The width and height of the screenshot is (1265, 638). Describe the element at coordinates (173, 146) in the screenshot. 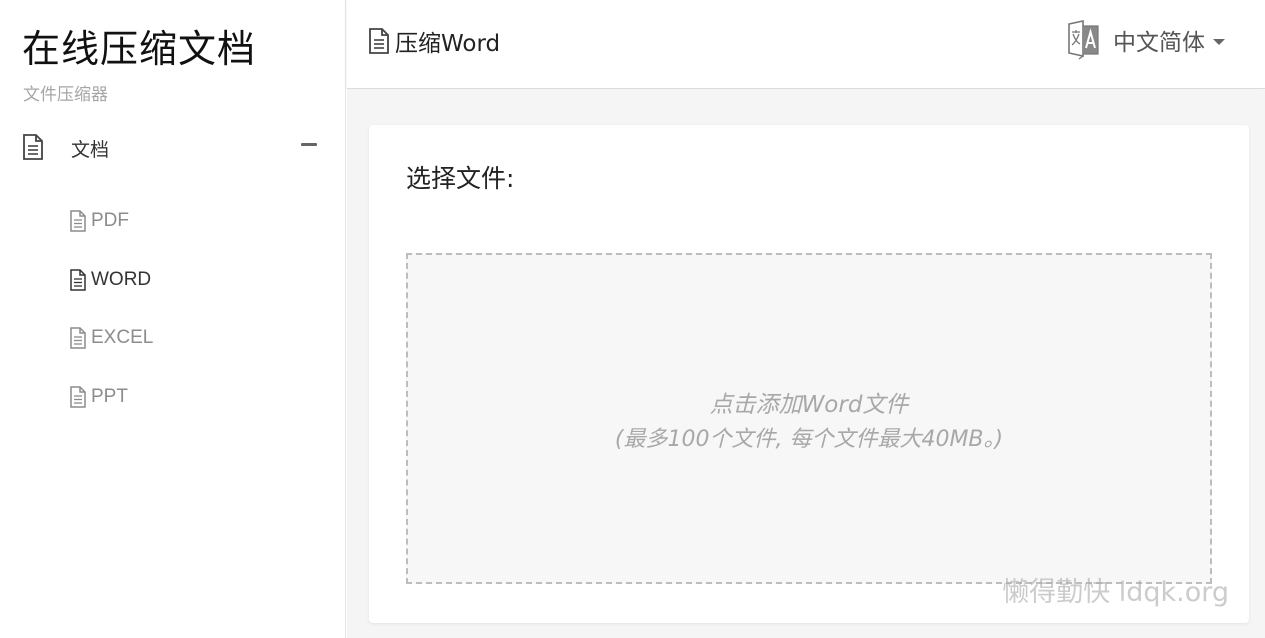

I see `sidebar-group-documents: 文档` at that location.